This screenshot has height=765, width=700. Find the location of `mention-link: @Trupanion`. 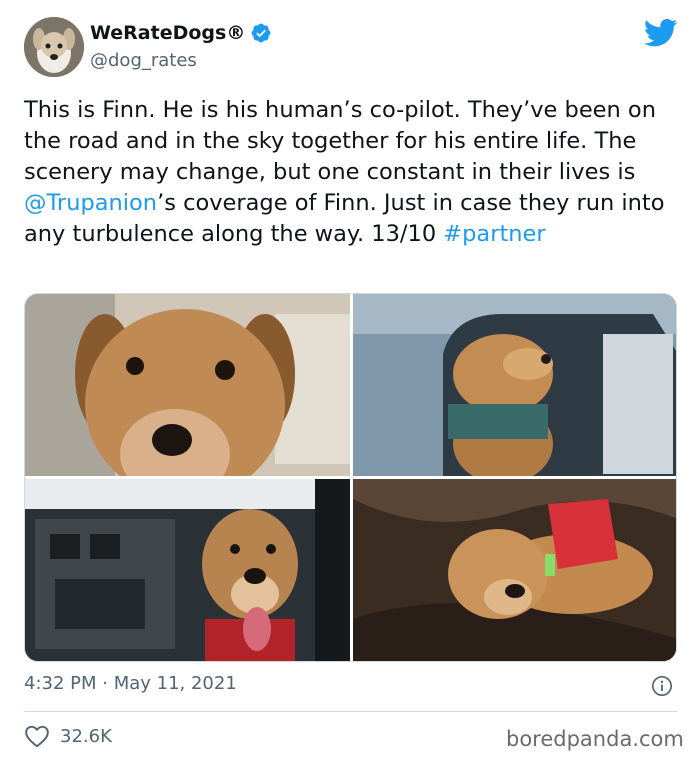

mention-link: @Trupanion is located at coordinates (90, 203).